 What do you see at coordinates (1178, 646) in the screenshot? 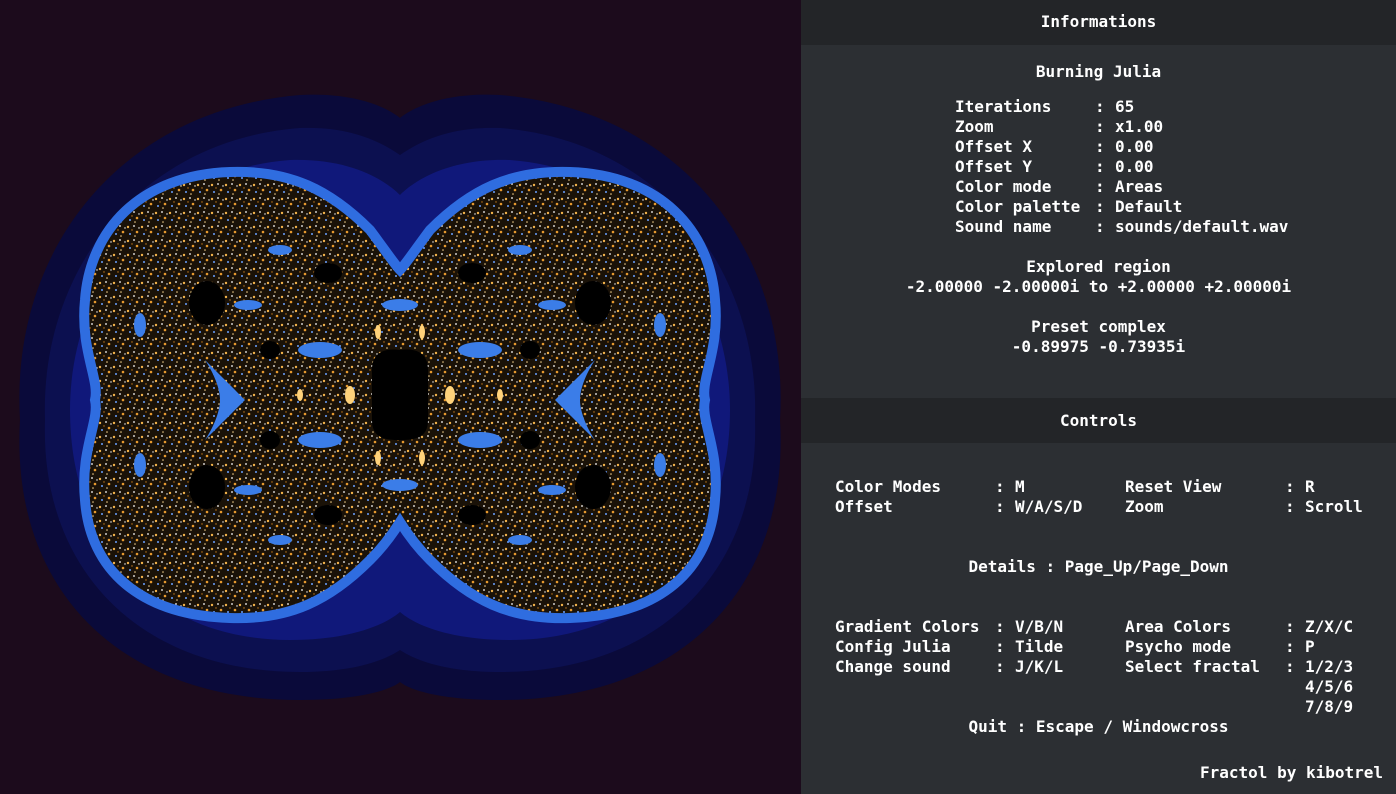
I see `control-label: Psycho mode` at bounding box center [1178, 646].